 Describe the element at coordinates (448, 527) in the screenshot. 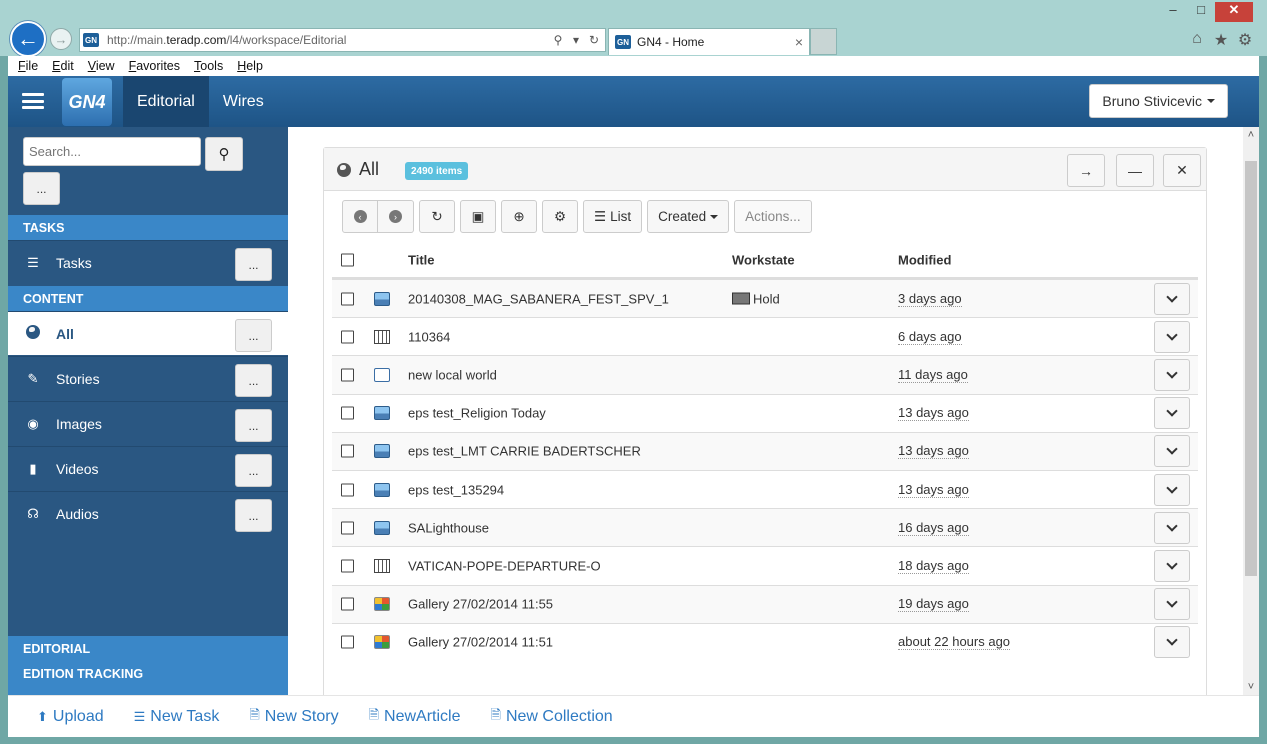

I see `row-title: SALighthouse` at that location.